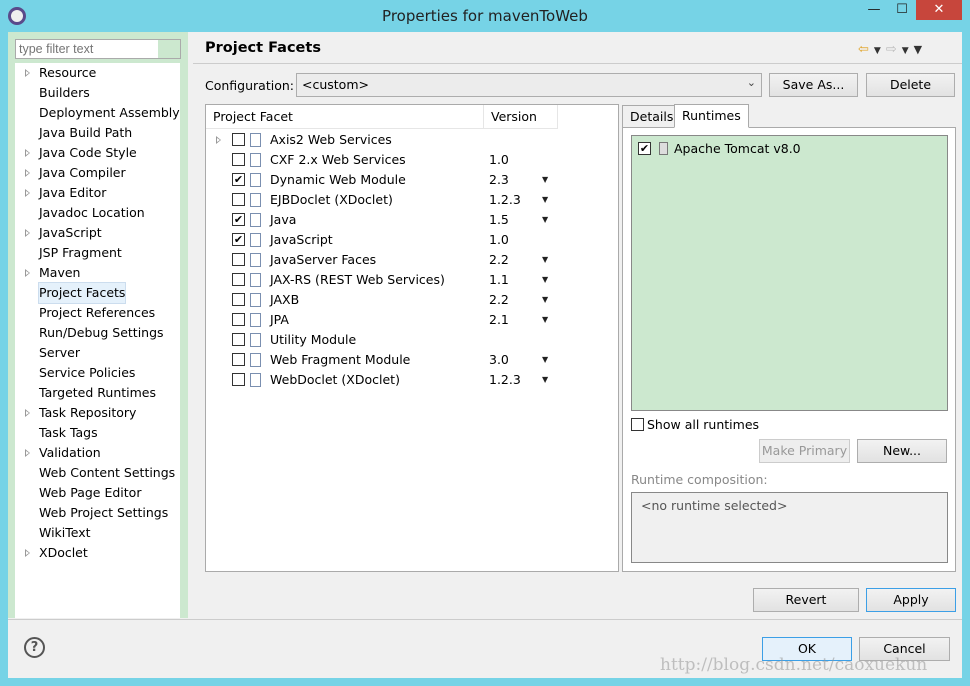 Image resolution: width=970 pixels, height=686 pixels. What do you see at coordinates (499, 280) in the screenshot?
I see `facet-version: 1.1` at bounding box center [499, 280].